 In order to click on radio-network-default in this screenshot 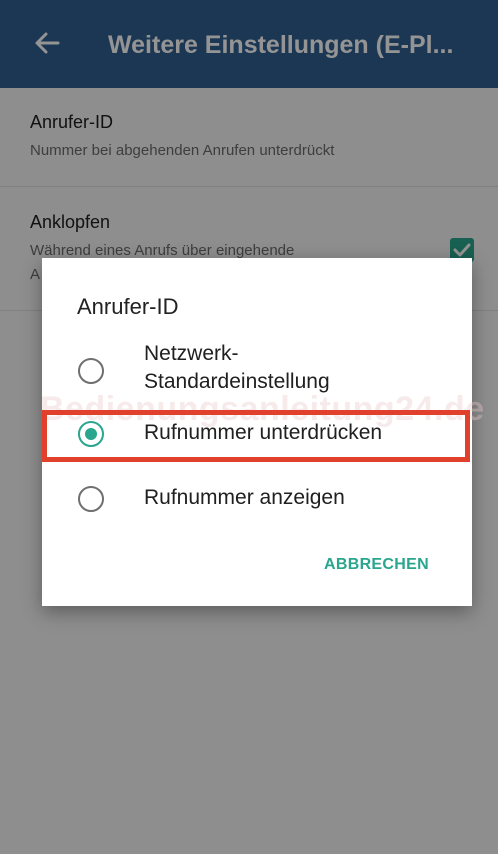, I will do `click(91, 371)`.